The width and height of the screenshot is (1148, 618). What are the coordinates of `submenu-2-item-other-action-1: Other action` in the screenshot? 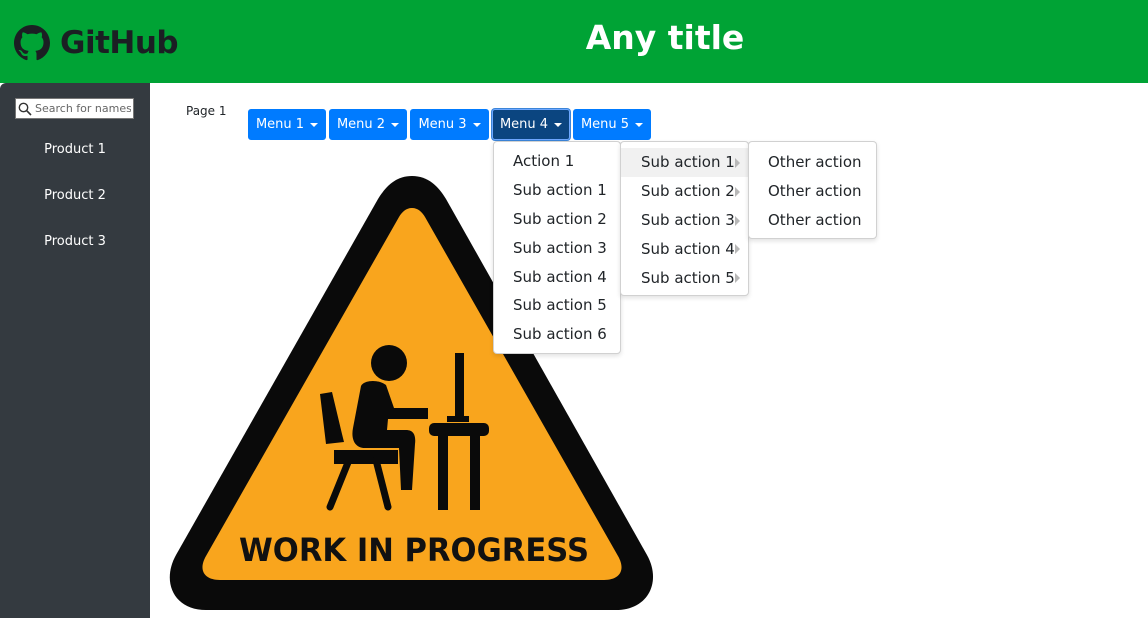 It's located at (812, 162).